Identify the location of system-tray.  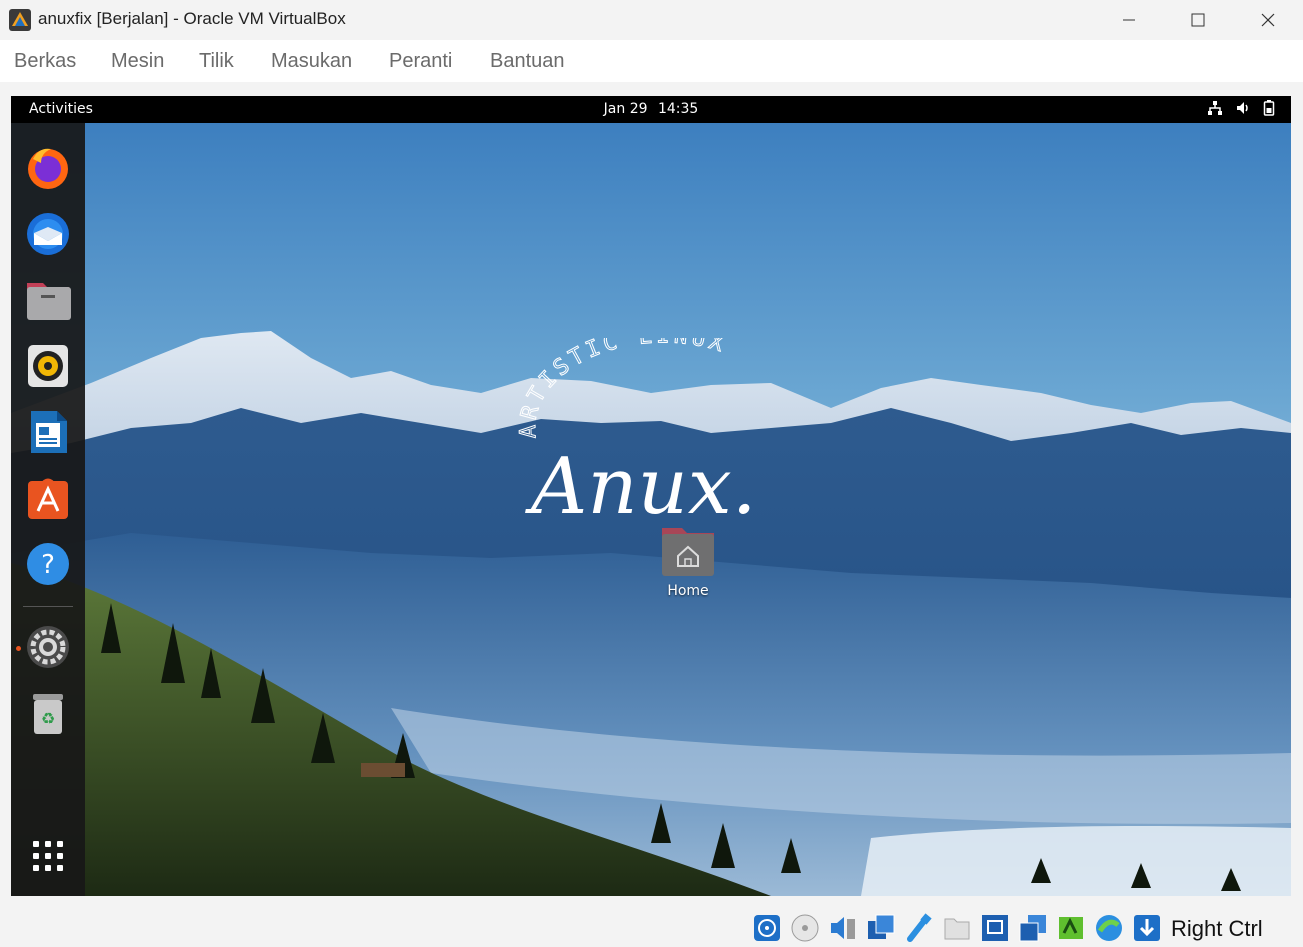
(1241, 108).